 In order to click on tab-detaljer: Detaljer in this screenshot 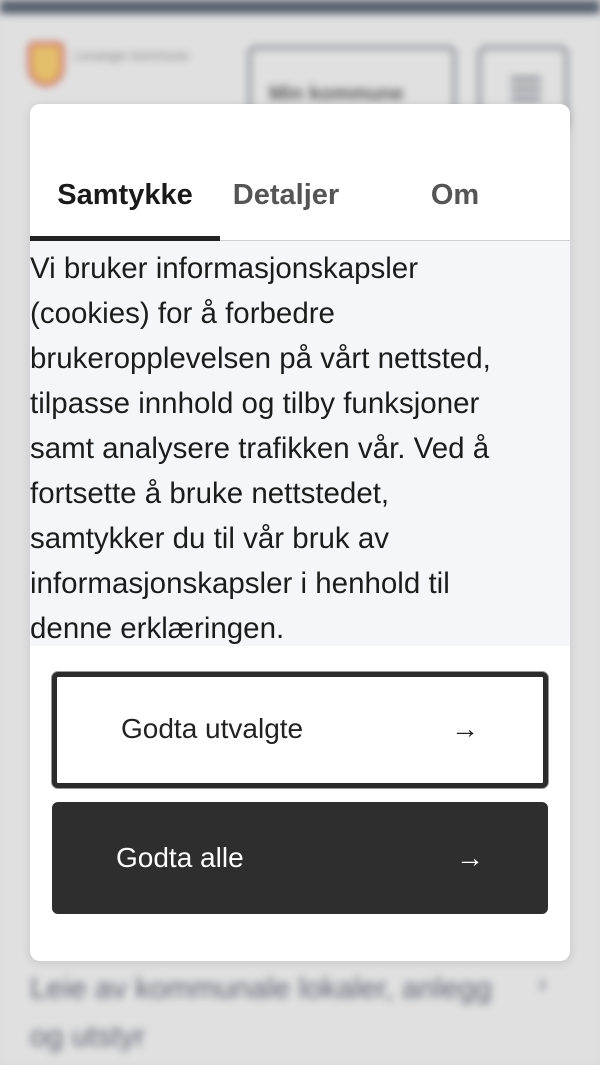, I will do `click(286, 202)`.